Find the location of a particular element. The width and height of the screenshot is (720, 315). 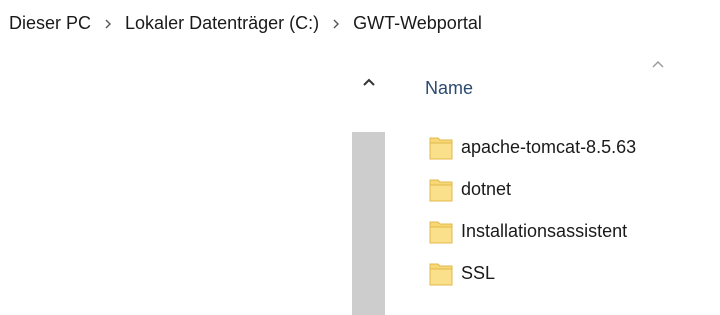

file-row-installationsassistent: Installationsassistent is located at coordinates (532, 231).